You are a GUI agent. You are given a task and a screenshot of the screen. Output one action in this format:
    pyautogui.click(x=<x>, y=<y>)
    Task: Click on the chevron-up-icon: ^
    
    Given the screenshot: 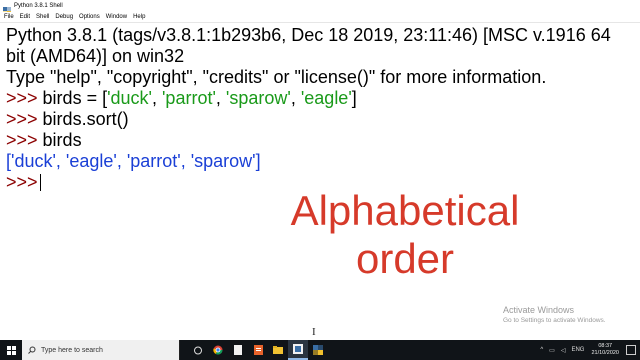 What is the action you would take?
    pyautogui.click(x=541, y=350)
    